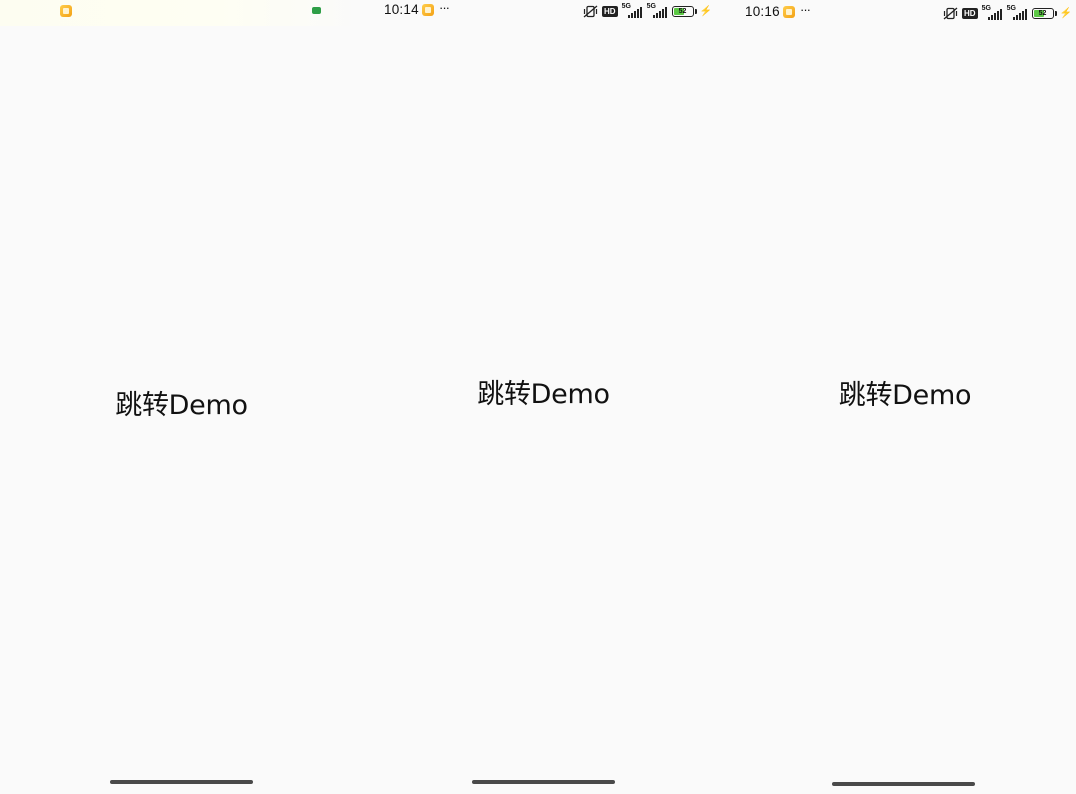  I want to click on green-status-icon, so click(316, 10).